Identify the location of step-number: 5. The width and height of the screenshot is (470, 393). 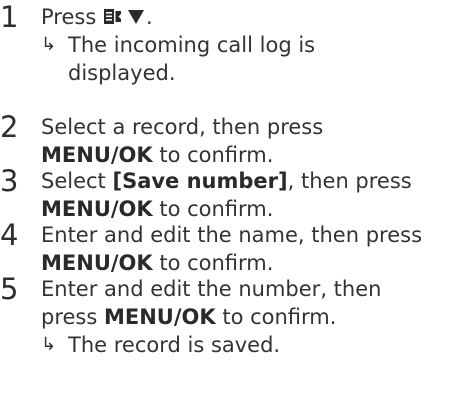
(9, 289).